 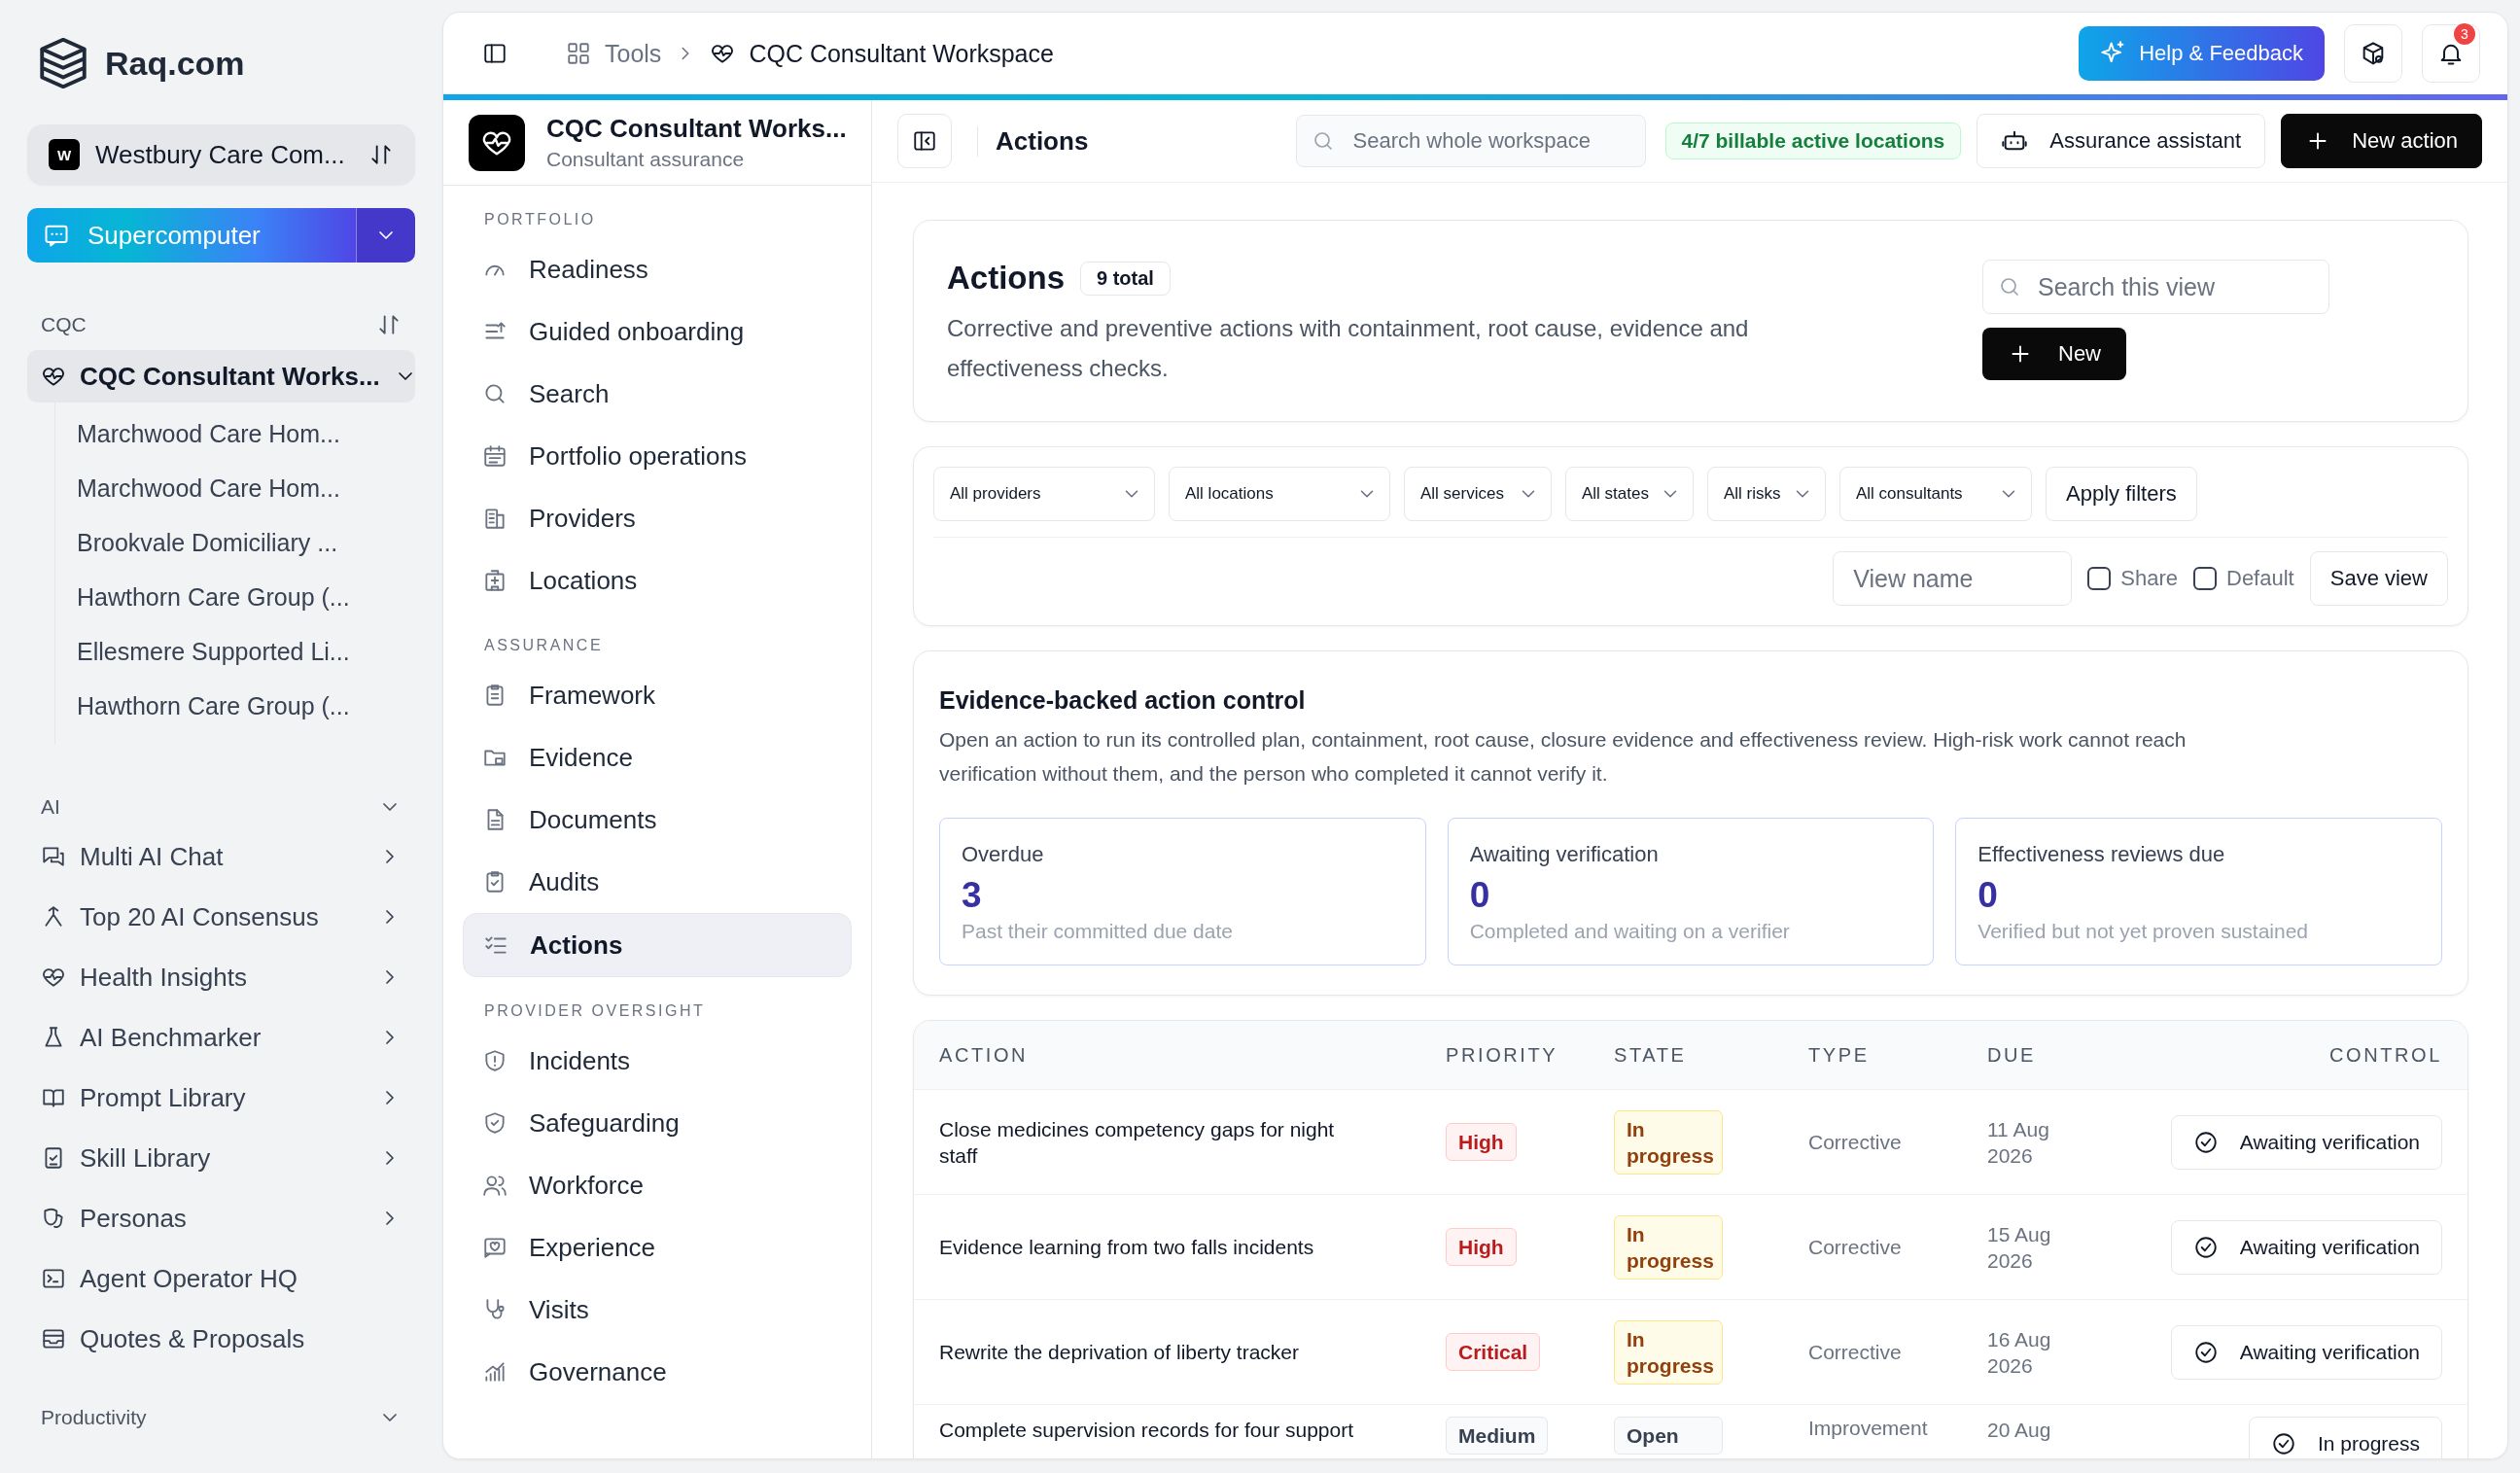 What do you see at coordinates (657, 1372) in the screenshot?
I see `nav-item: Governance` at bounding box center [657, 1372].